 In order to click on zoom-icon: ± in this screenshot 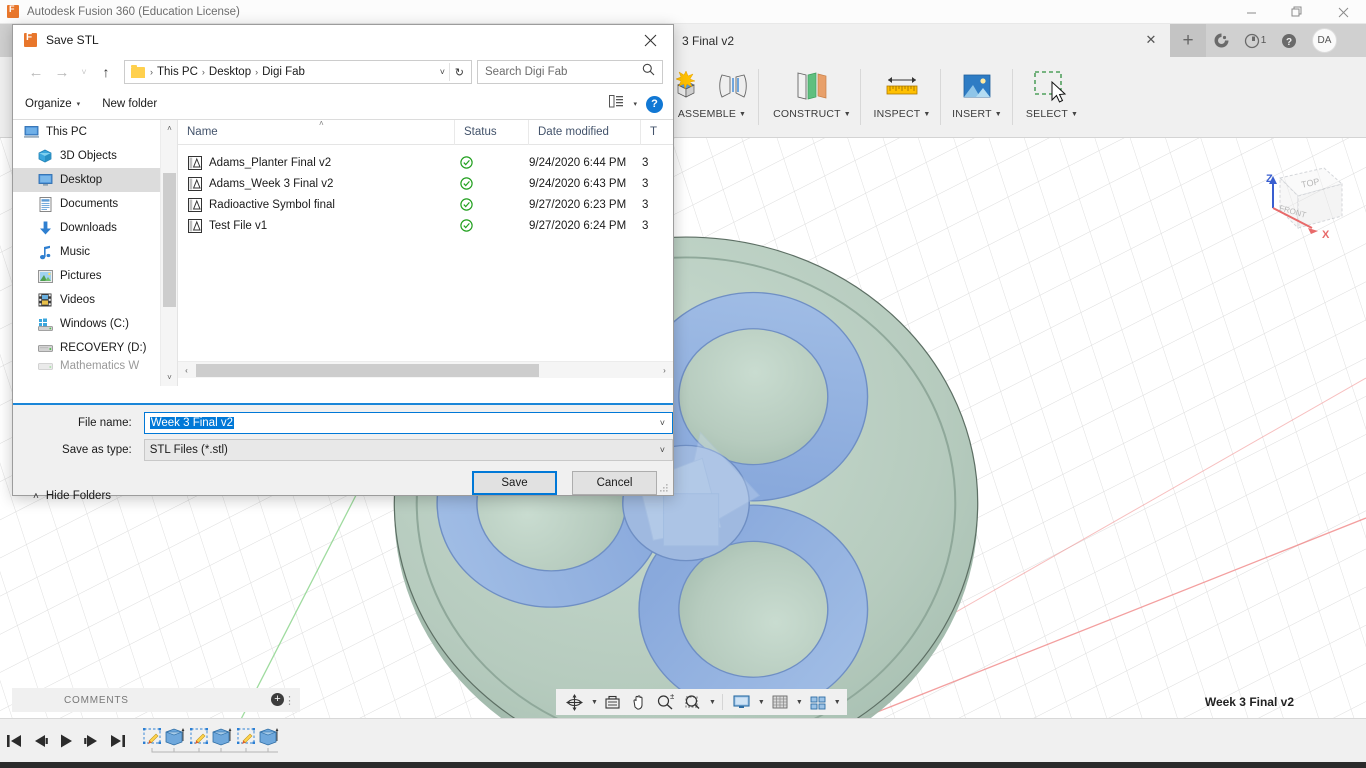, I will do `click(665, 702)`.